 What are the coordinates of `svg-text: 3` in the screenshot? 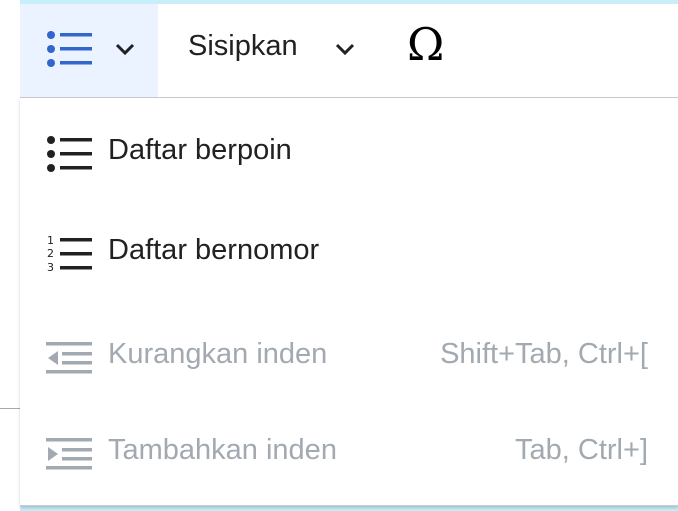 It's located at (50, 267).